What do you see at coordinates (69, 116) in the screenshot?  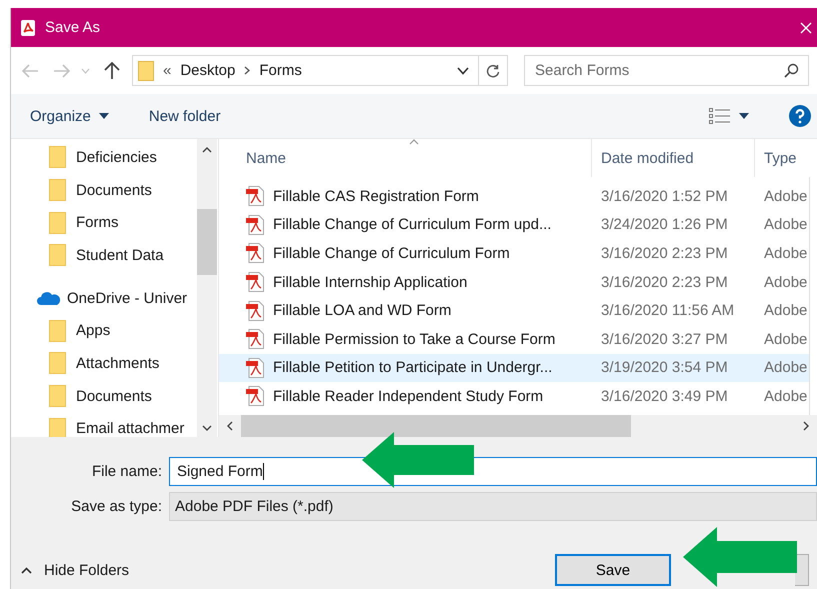 I see `toolbar-button: Organize` at bounding box center [69, 116].